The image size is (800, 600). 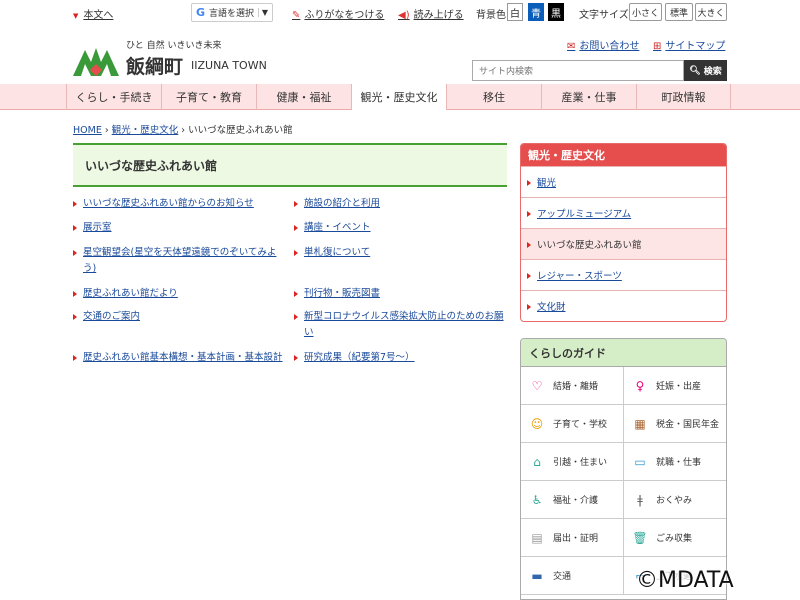 I want to click on child-icon: ☺, so click(x=537, y=423).